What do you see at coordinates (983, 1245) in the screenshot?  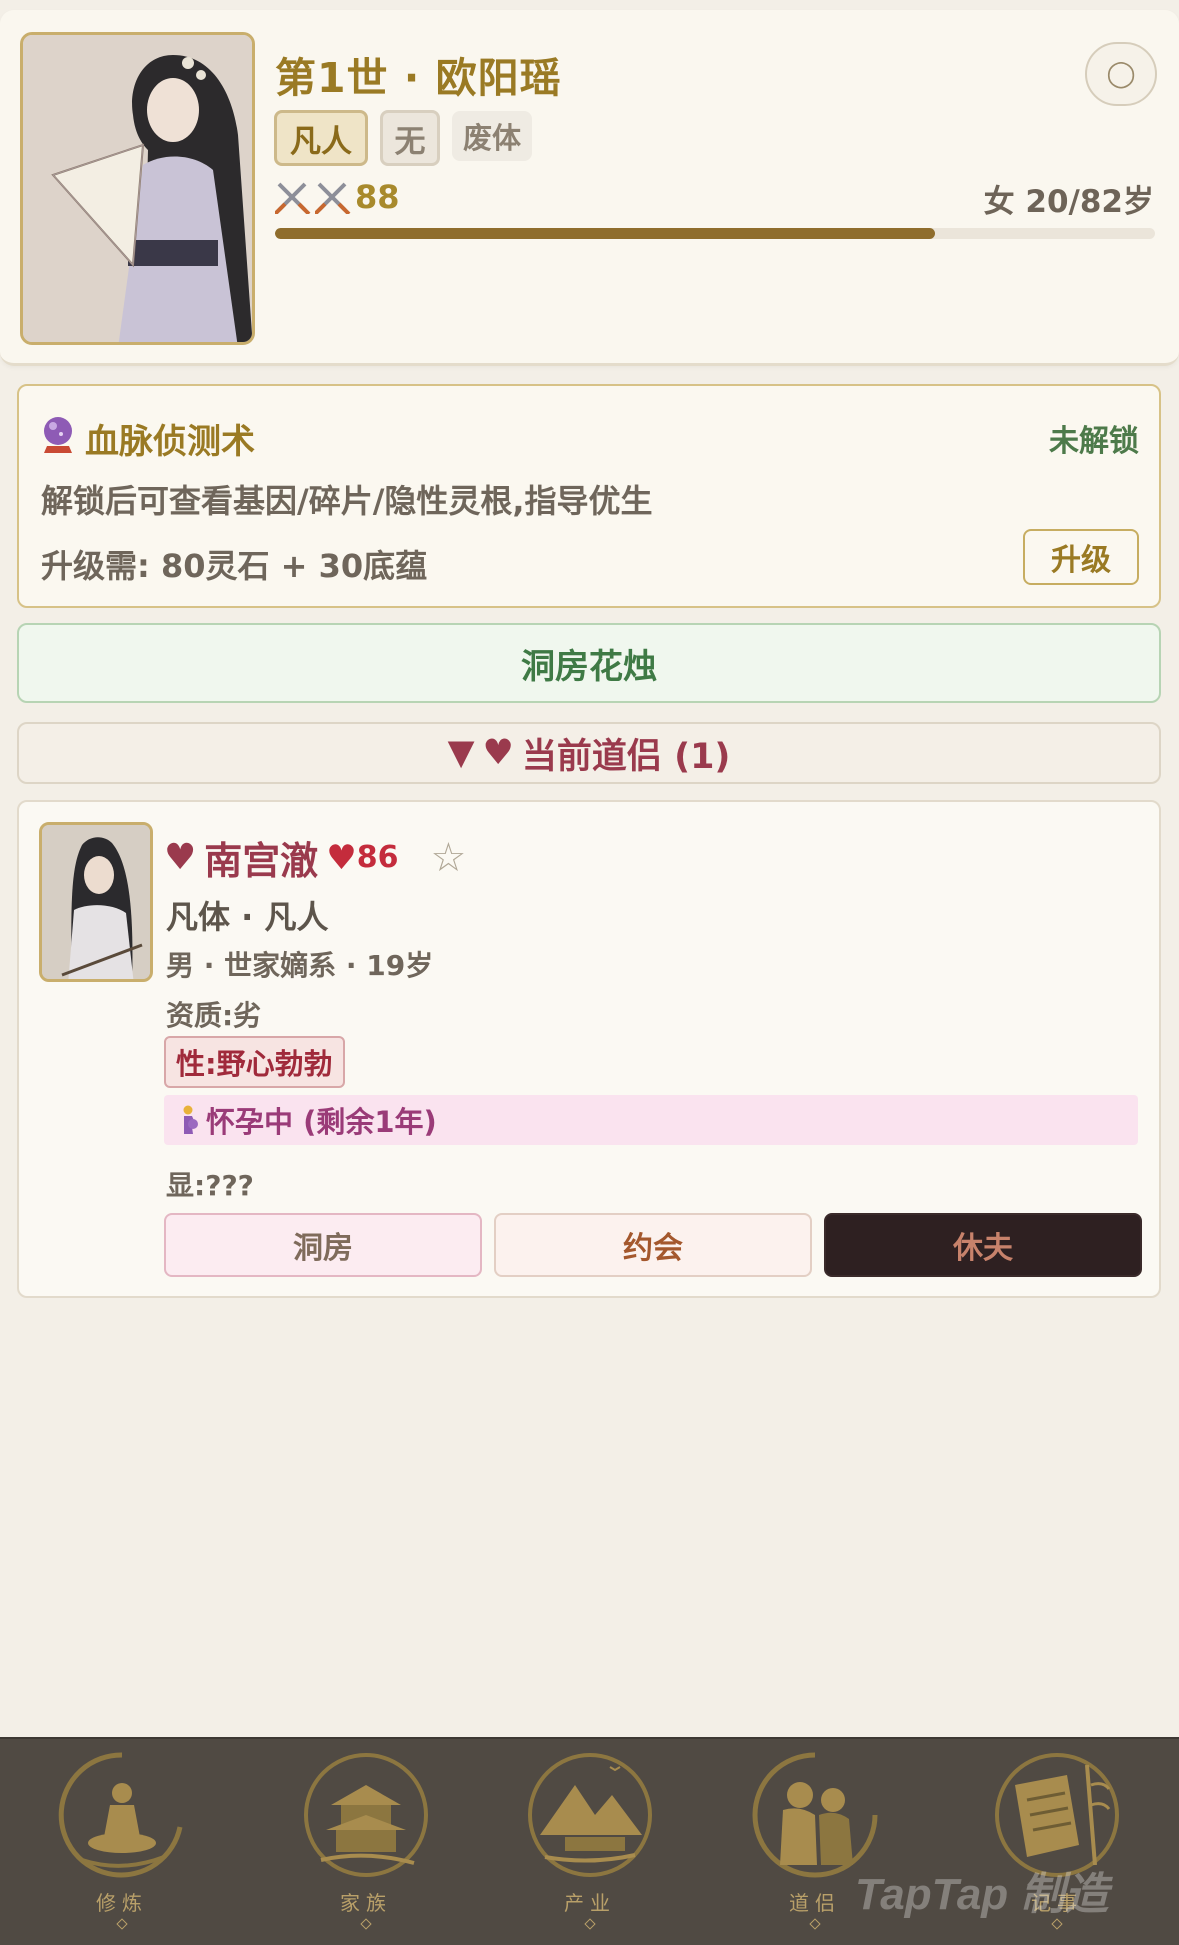 I see `divorce-button: 休夫` at bounding box center [983, 1245].